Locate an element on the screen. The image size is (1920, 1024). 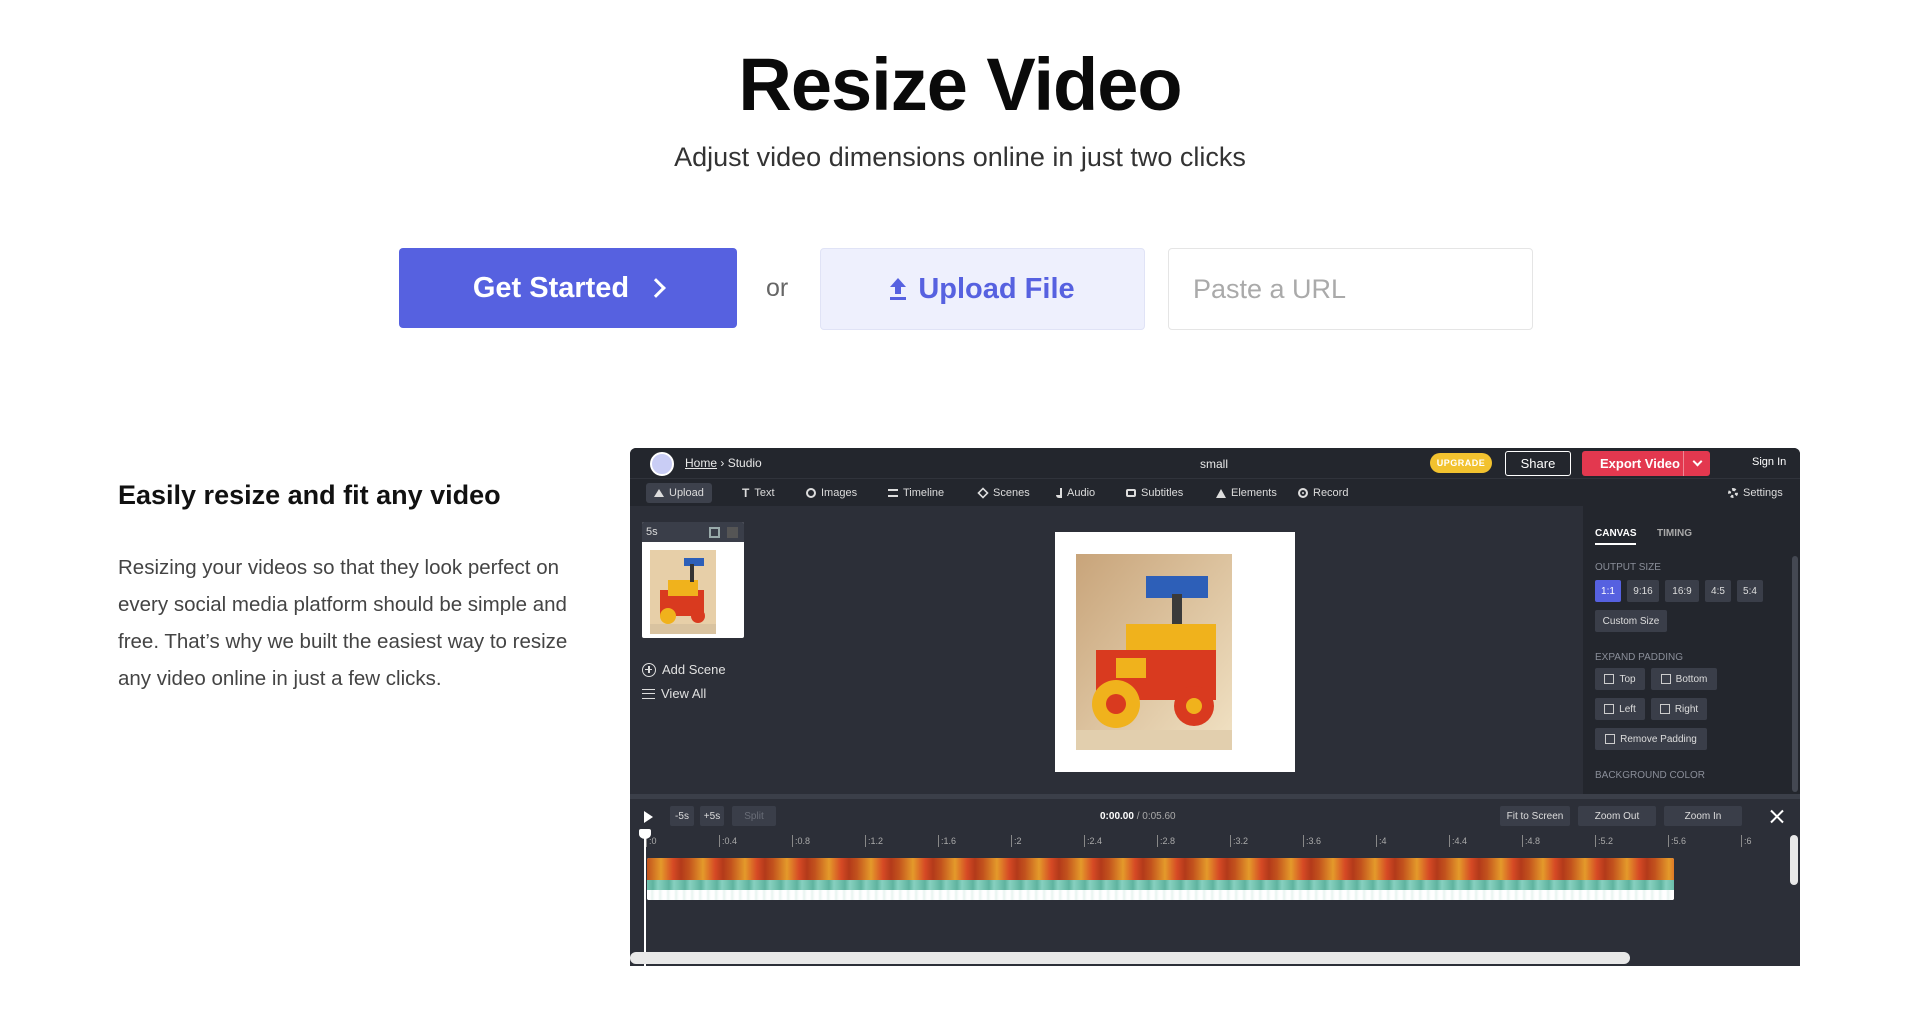
sign-in-link: Sign In is located at coordinates (1769, 462).